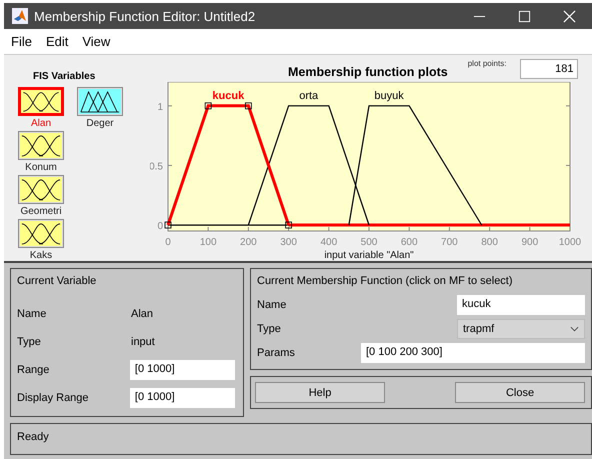 This screenshot has height=459, width=592. I want to click on dialog-button: Close, so click(520, 392).